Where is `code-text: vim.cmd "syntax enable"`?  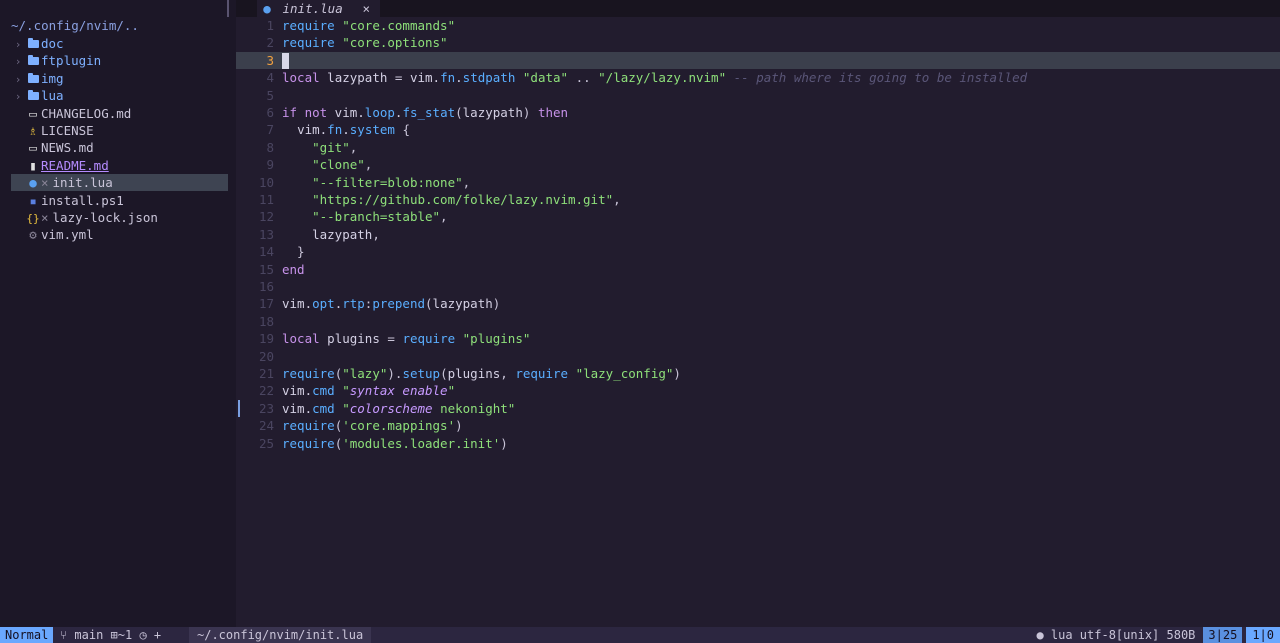
code-text: vim.cmd "syntax enable" is located at coordinates (369, 391).